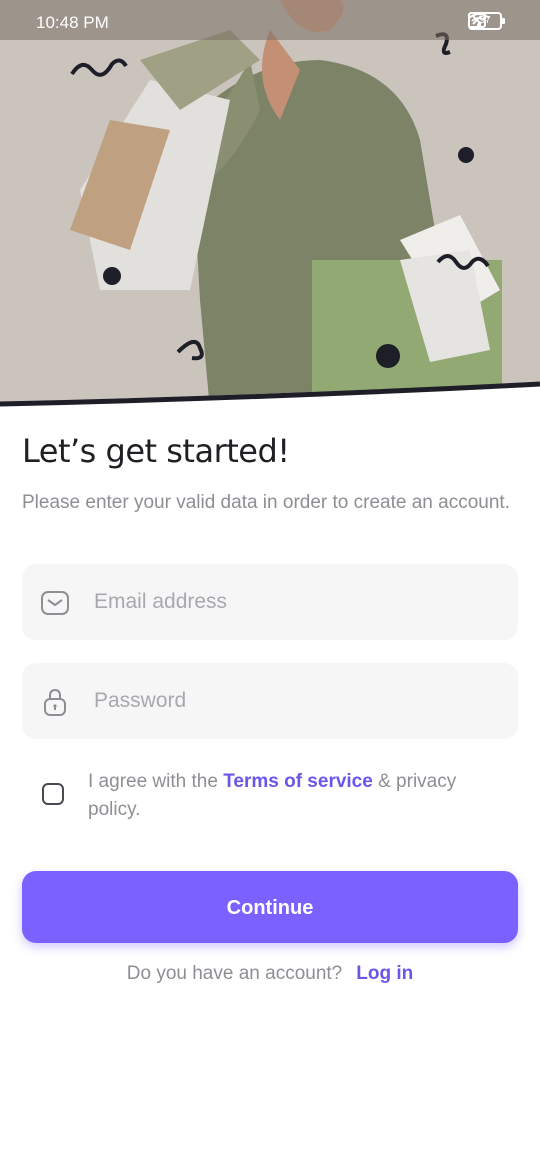 This screenshot has height=1170, width=540. Describe the element at coordinates (298, 781) in the screenshot. I see `terms-link: Terms of service` at that location.